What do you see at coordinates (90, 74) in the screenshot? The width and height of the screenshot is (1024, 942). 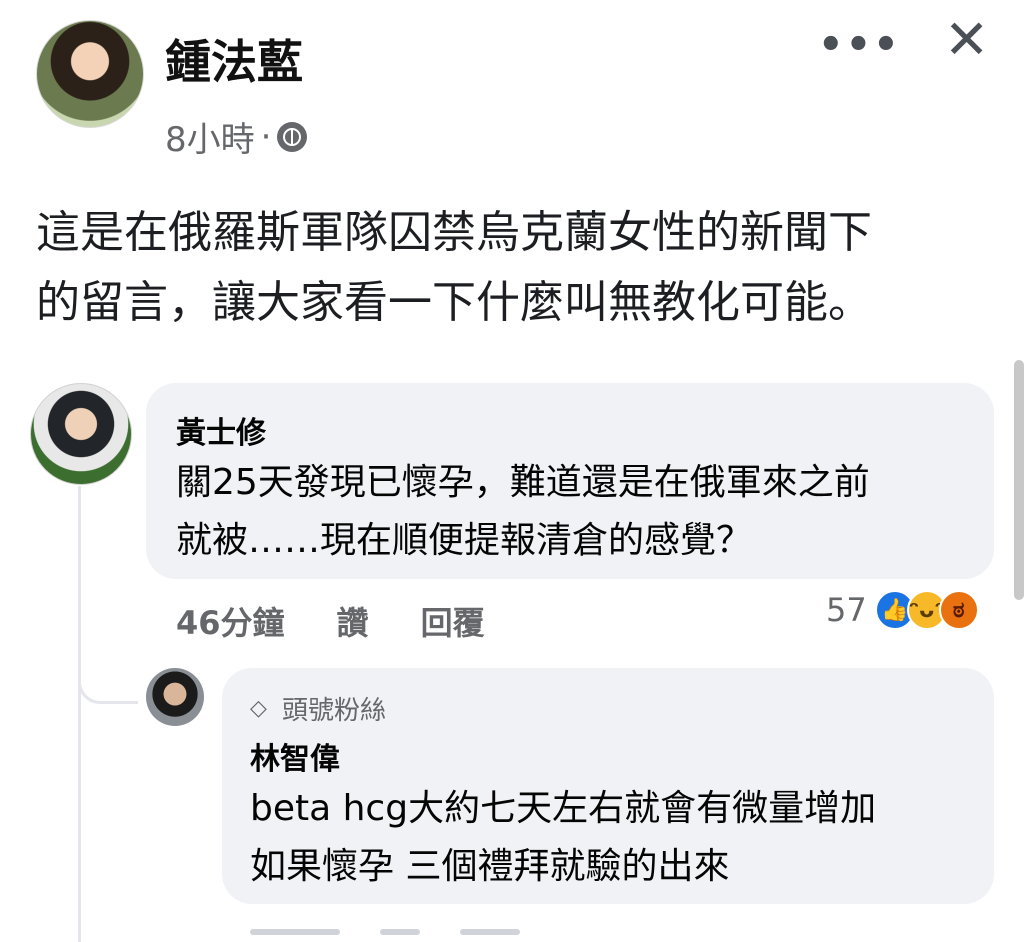 I see `author-avatar` at bounding box center [90, 74].